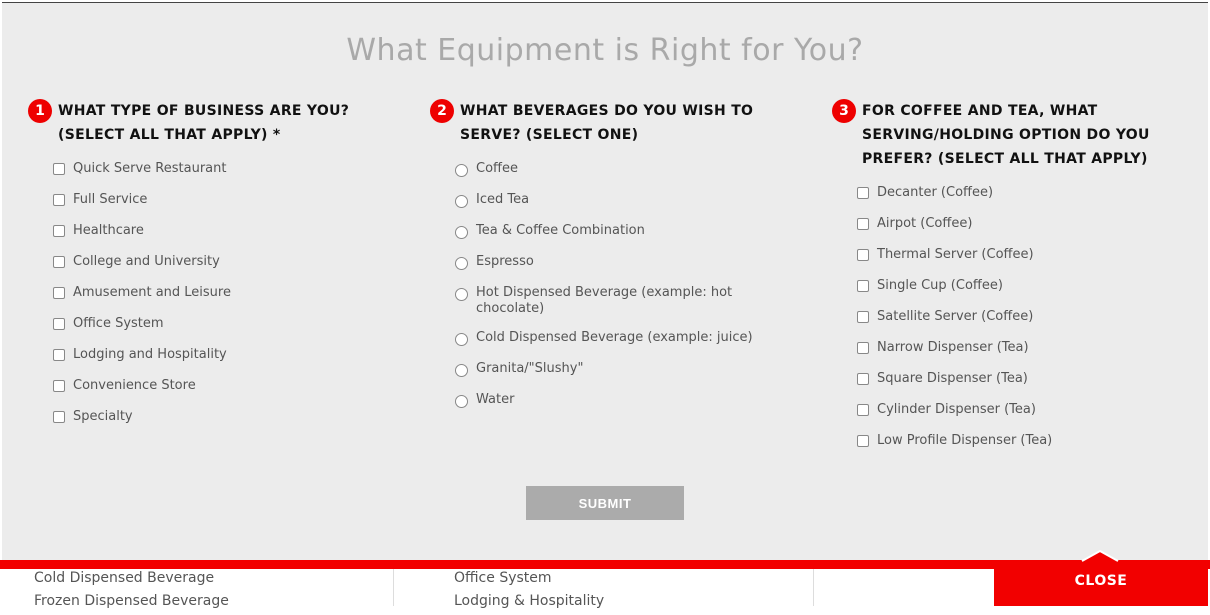 The image size is (1210, 615). Describe the element at coordinates (529, 603) in the screenshot. I see `list-item: Lodging & Hospitality` at that location.